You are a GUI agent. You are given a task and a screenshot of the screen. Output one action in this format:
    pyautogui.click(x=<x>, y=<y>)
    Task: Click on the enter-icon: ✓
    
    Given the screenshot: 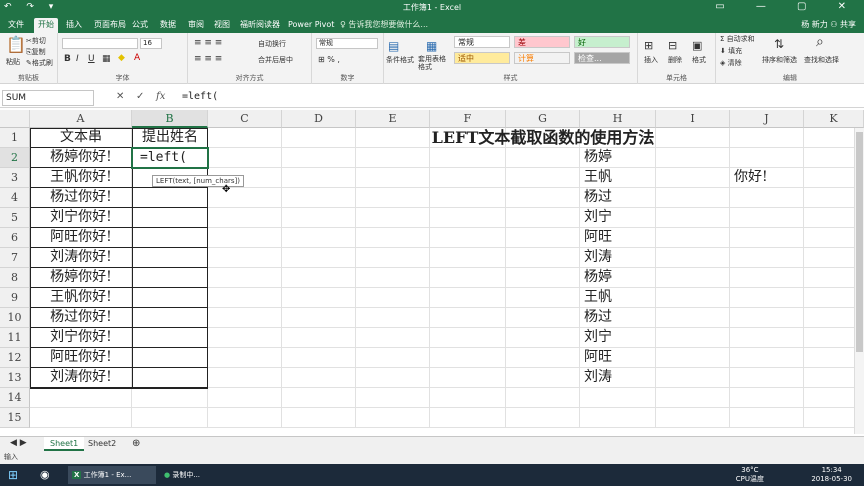 What is the action you would take?
    pyautogui.click(x=140, y=96)
    